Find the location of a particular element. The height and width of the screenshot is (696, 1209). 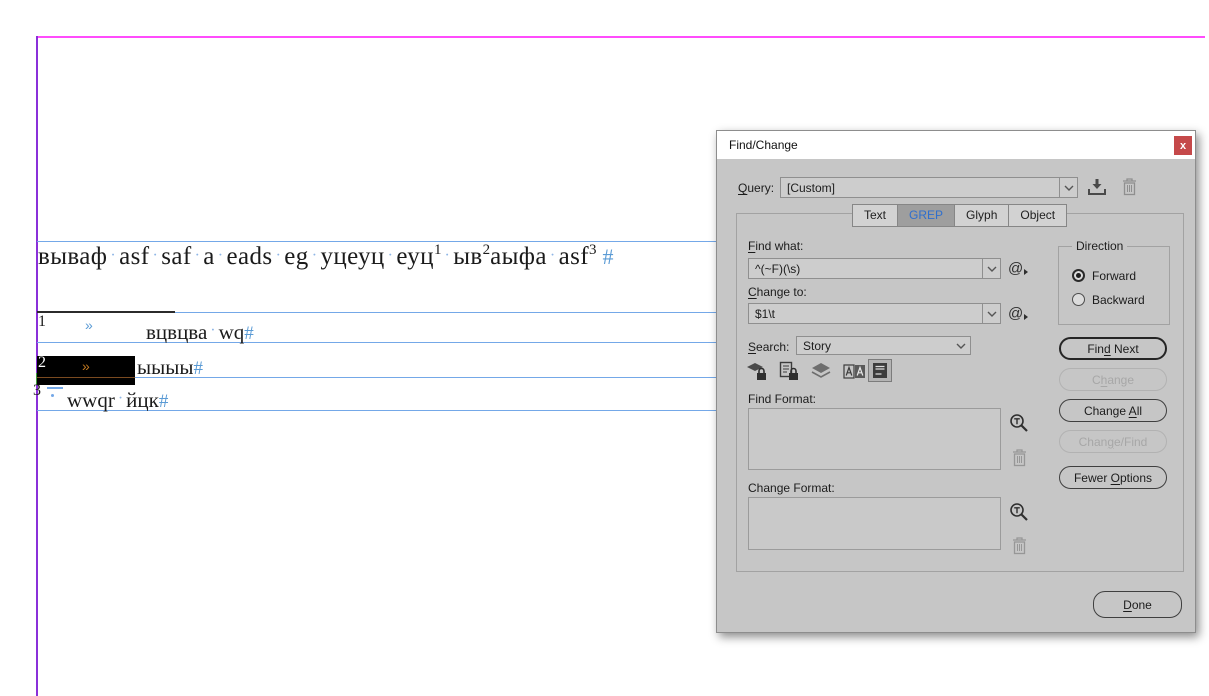

find-what-input: ^(~F)(\s) is located at coordinates (874, 268).